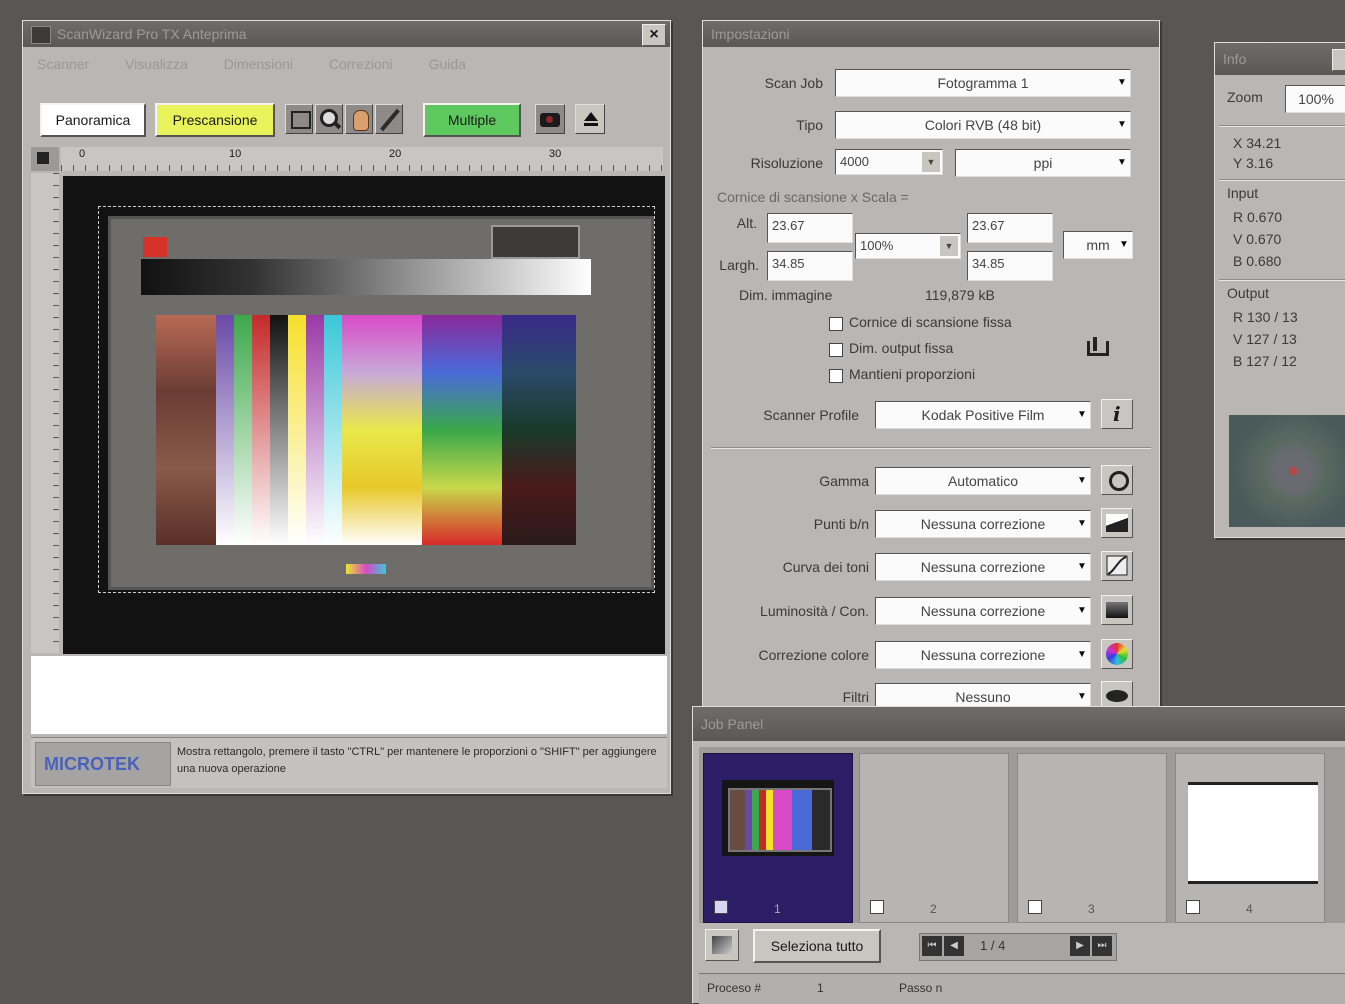 This screenshot has width=1345, height=1004. What do you see at coordinates (329, 119) in the screenshot?
I see `magnifier-icon` at bounding box center [329, 119].